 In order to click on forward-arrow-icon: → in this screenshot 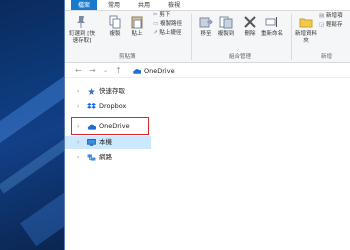, I will do `click(92, 71)`.